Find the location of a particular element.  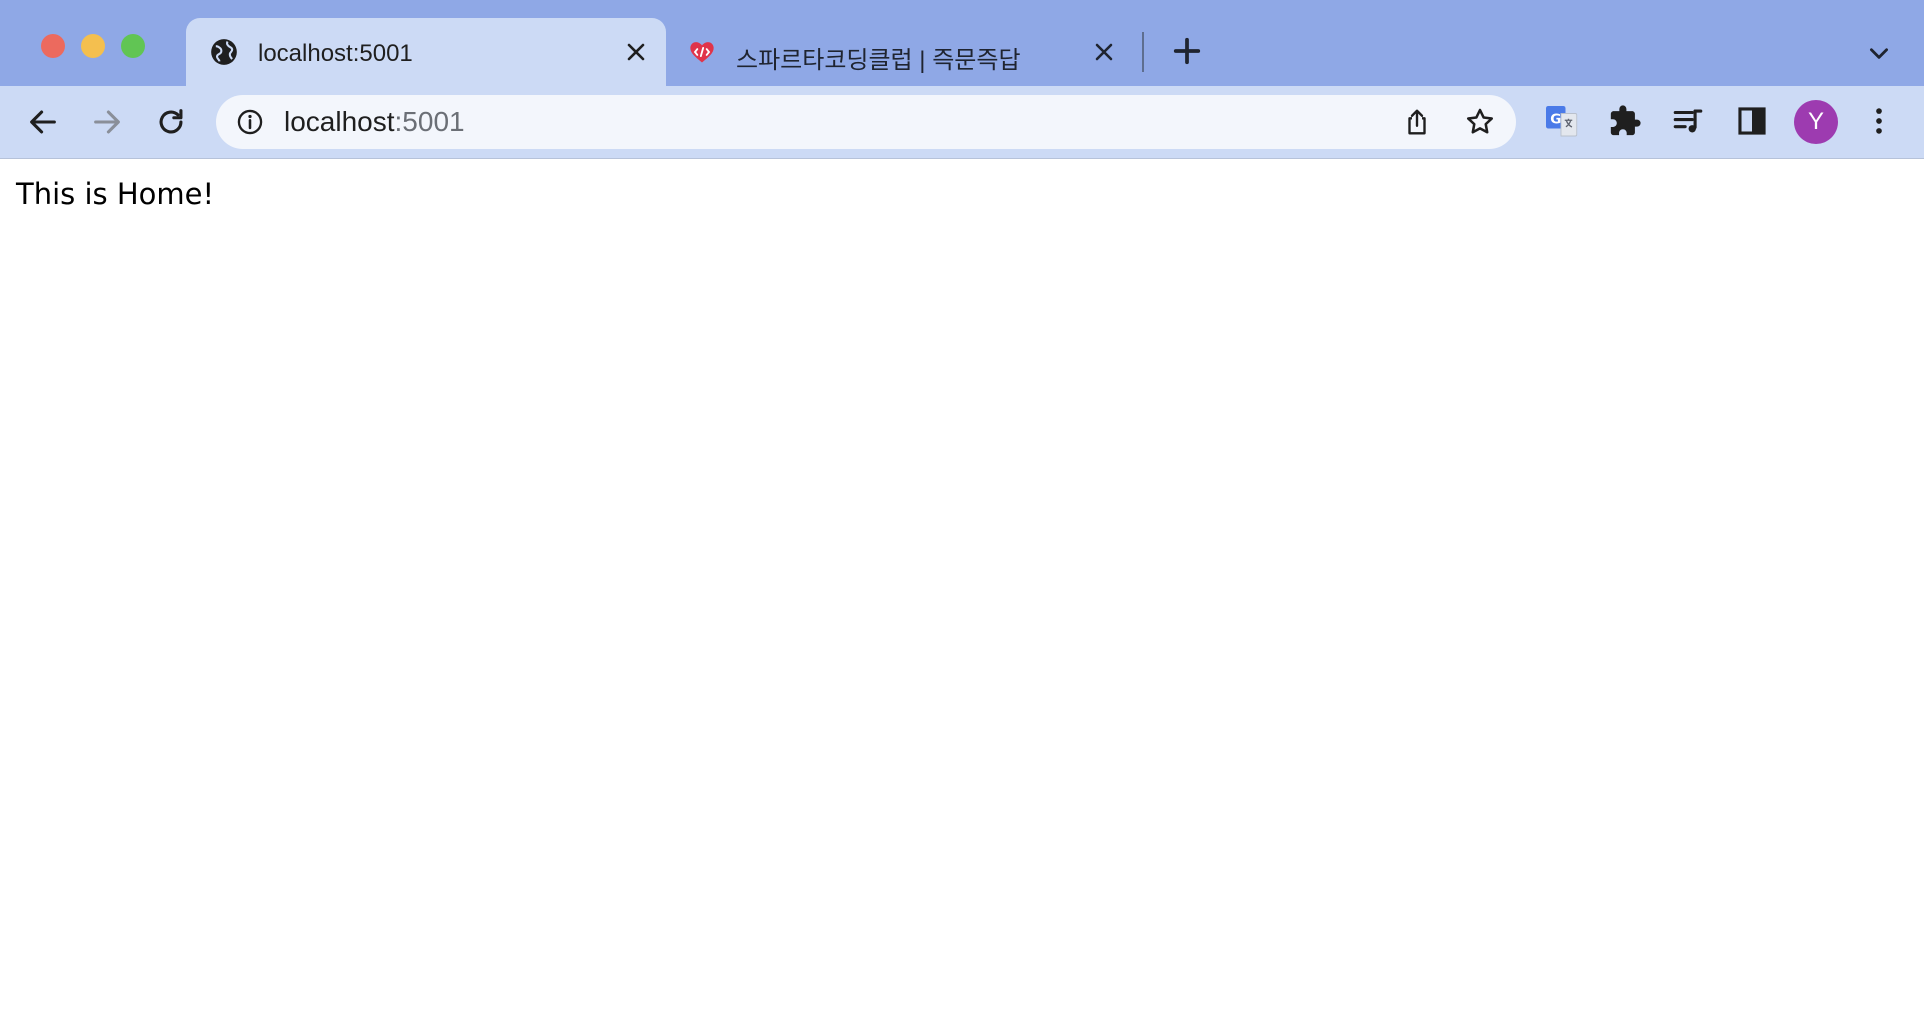

toolbar: localhost:5001 G Y is located at coordinates (962, 122).